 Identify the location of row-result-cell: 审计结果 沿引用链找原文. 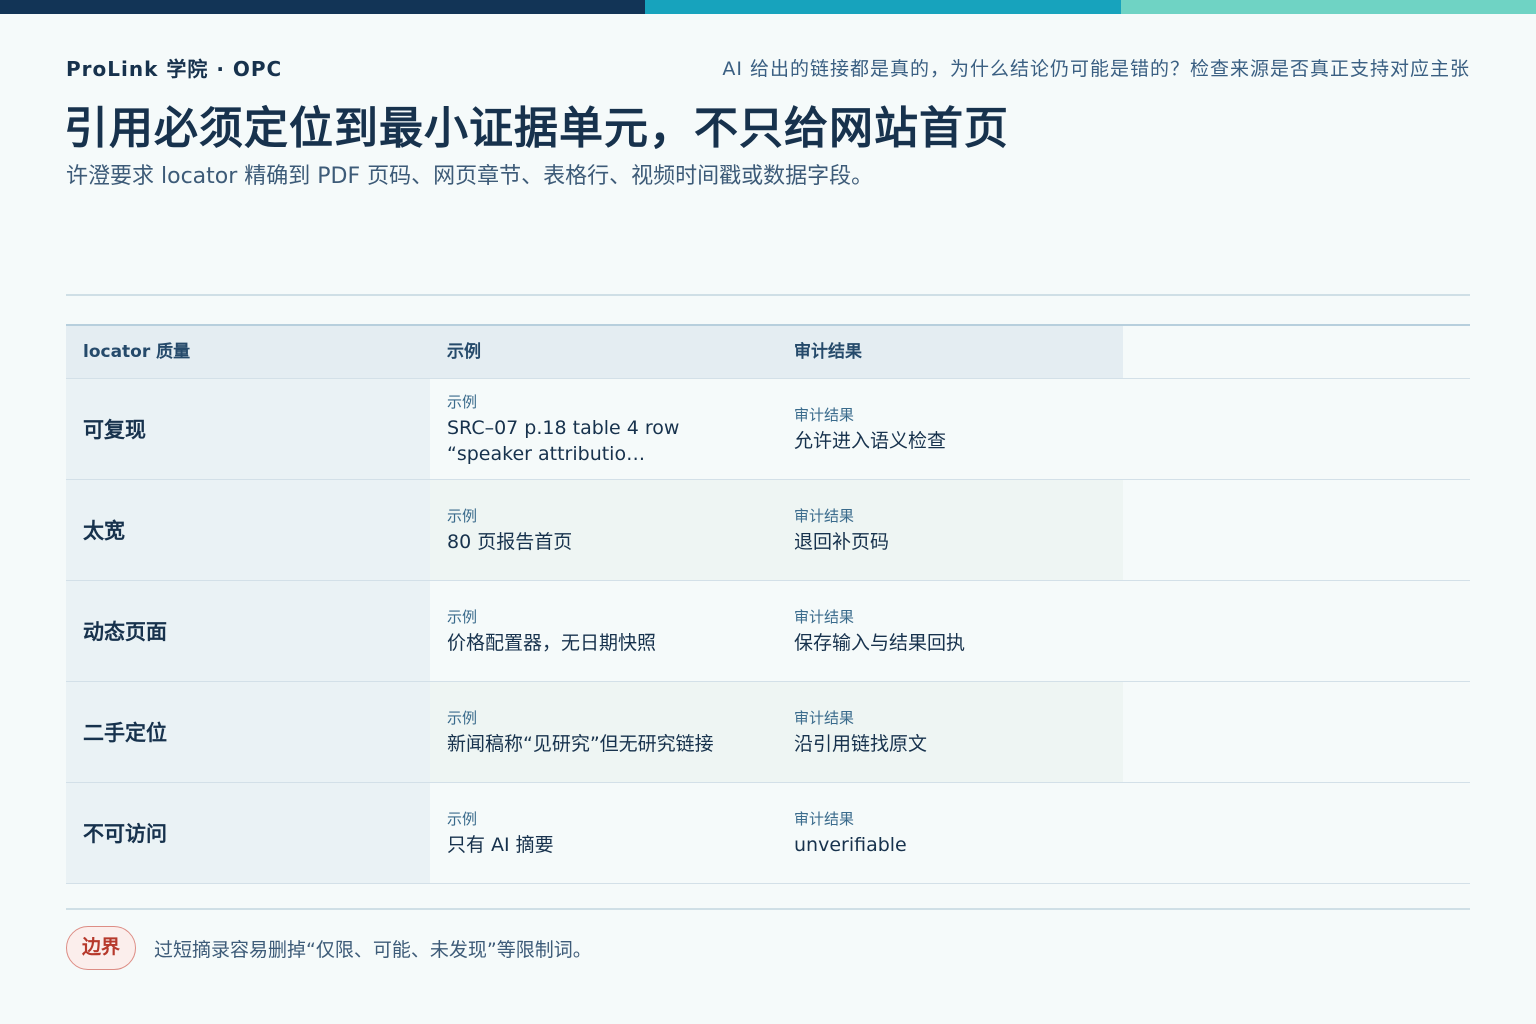
(950, 732).